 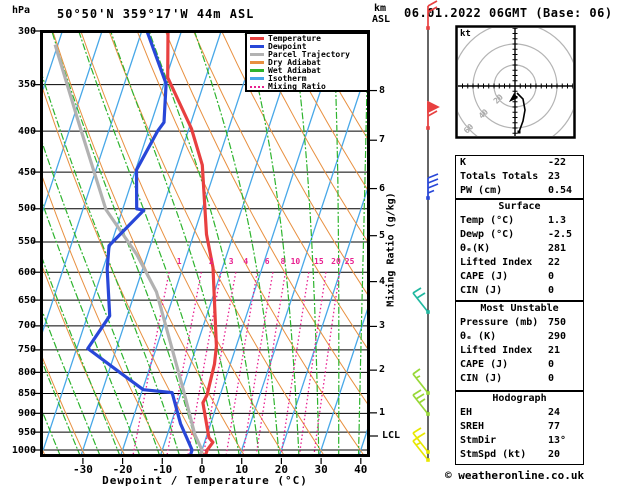 I want to click on km-tick-label: 8, so click(x=382, y=90).